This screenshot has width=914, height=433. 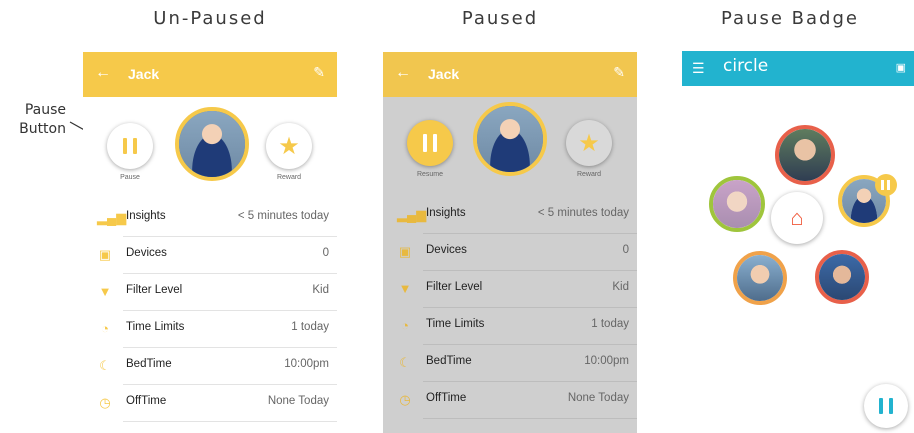 What do you see at coordinates (430, 143) in the screenshot?
I see `resume-button` at bounding box center [430, 143].